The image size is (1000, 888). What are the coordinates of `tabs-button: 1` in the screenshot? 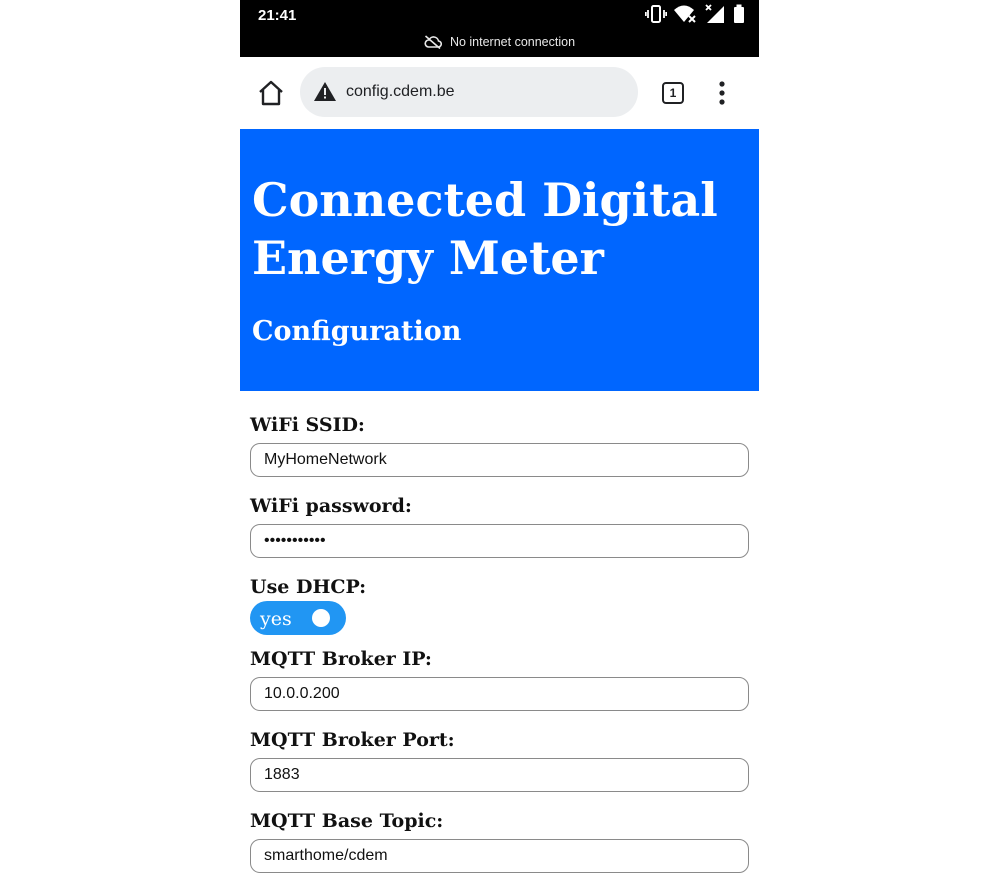 It's located at (673, 93).